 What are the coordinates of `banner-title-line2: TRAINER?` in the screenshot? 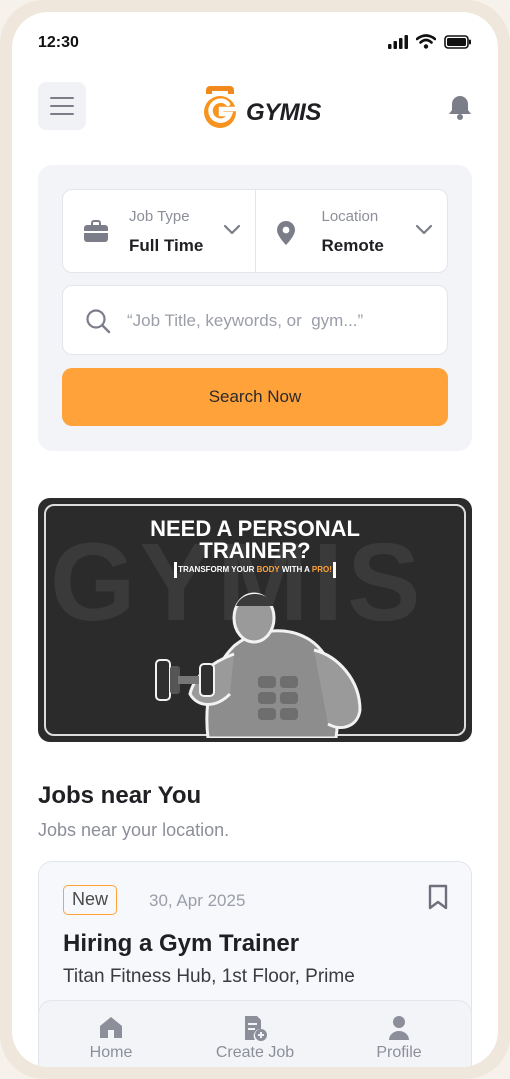 It's located at (255, 550).